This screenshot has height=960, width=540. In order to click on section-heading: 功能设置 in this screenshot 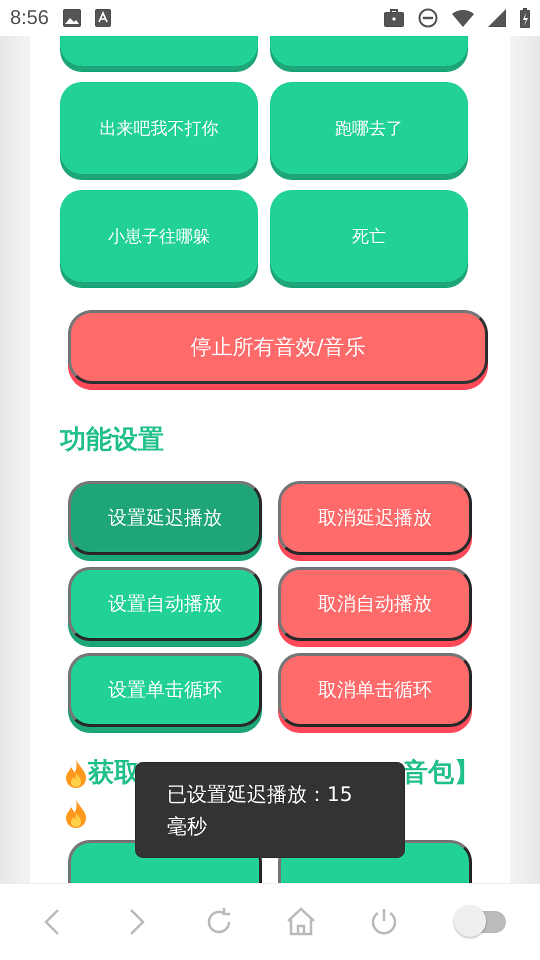, I will do `click(112, 440)`.